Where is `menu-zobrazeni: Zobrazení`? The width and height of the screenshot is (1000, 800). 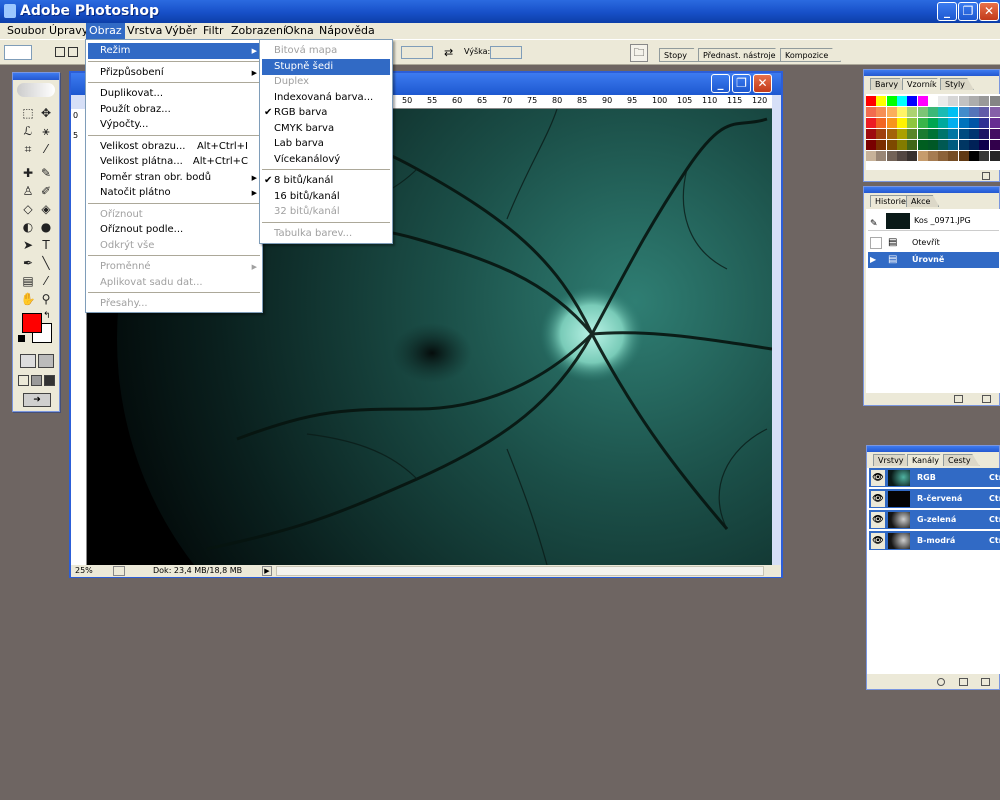 menu-zobrazeni: Zobrazení is located at coordinates (258, 31).